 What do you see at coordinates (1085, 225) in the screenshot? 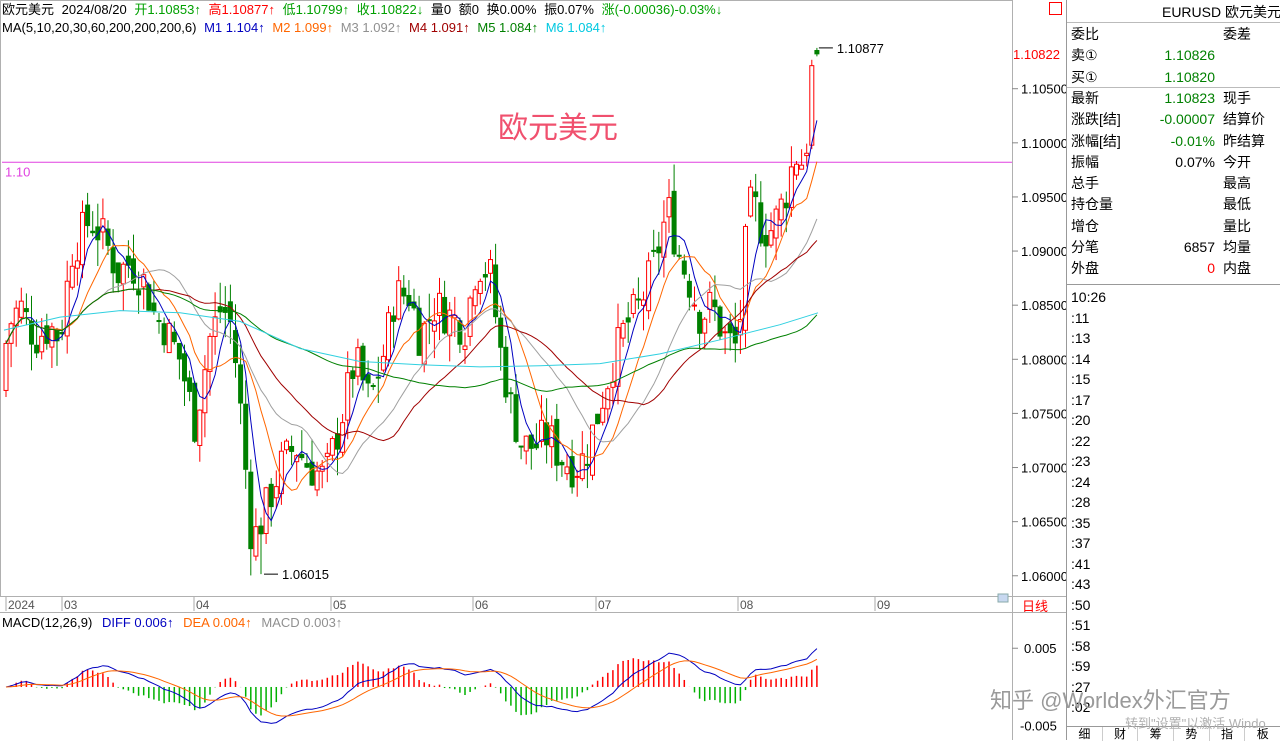
I see `panel-row-label: 增仓` at bounding box center [1085, 225].